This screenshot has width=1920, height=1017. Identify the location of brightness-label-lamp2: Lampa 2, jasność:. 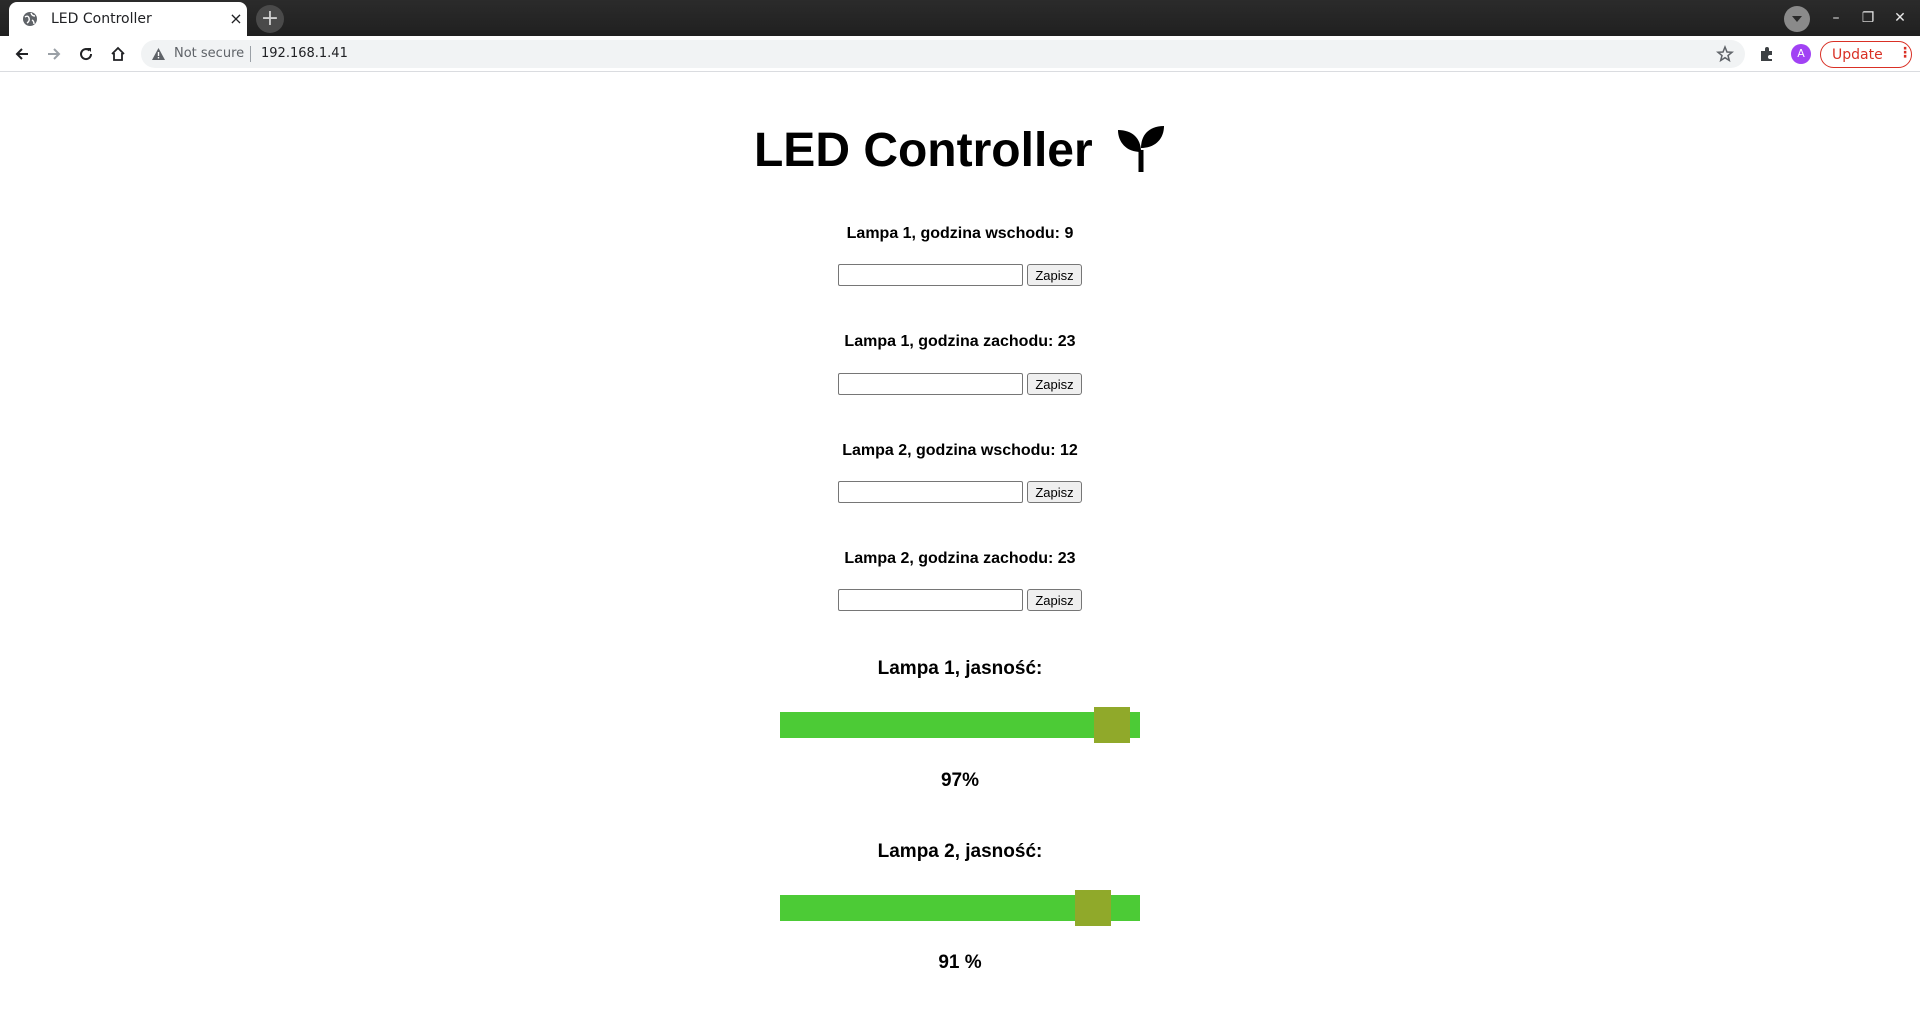
(960, 851).